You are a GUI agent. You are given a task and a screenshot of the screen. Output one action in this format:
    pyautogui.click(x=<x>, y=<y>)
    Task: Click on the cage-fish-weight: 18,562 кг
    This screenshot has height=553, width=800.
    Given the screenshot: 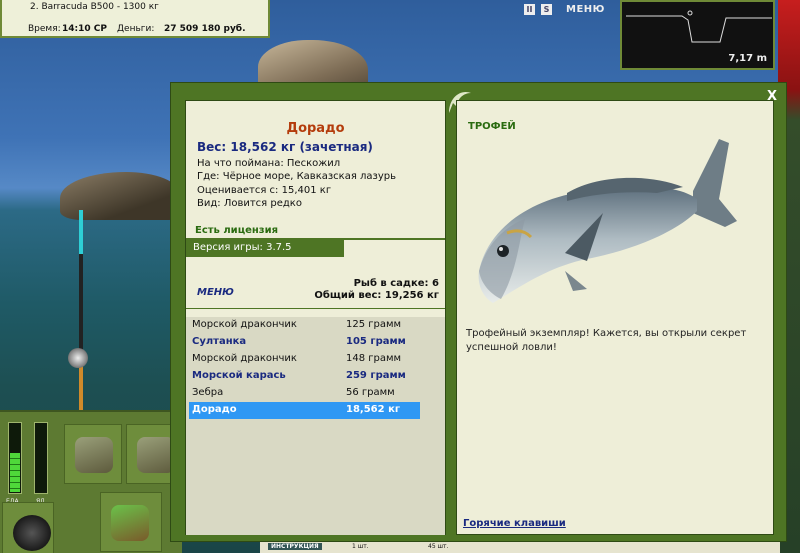 What is the action you would take?
    pyautogui.click(x=373, y=409)
    